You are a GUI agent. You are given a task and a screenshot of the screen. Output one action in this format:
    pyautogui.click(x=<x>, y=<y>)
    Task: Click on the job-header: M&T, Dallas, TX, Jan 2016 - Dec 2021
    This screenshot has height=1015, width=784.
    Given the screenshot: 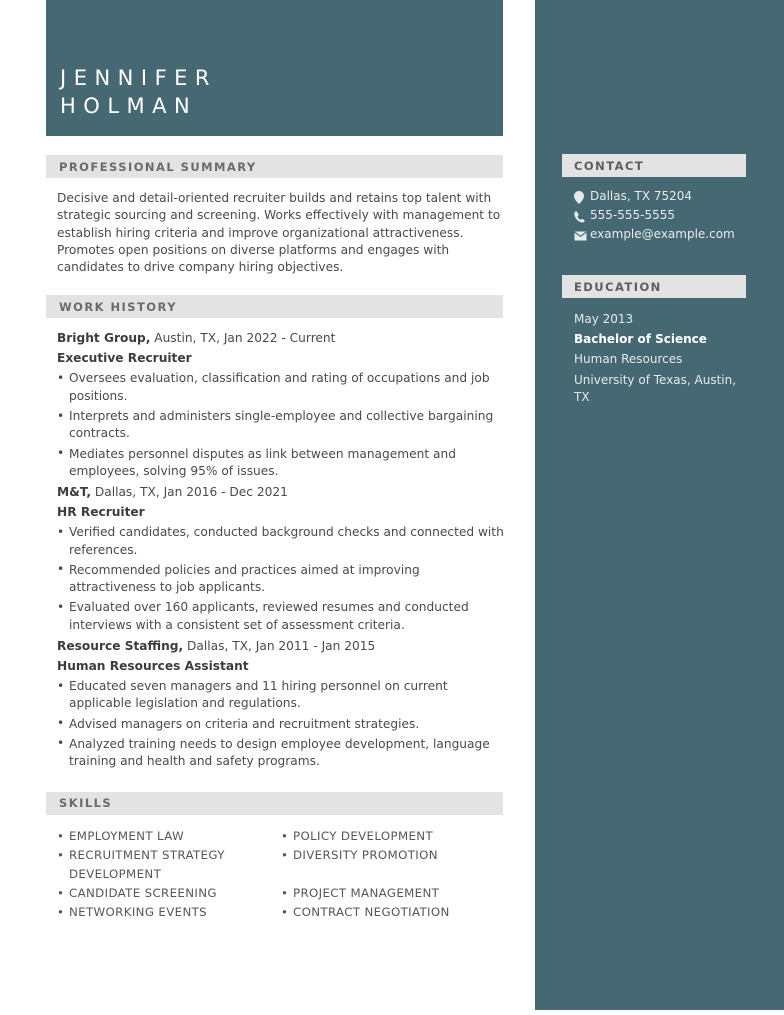 What is the action you would take?
    pyautogui.click(x=281, y=493)
    